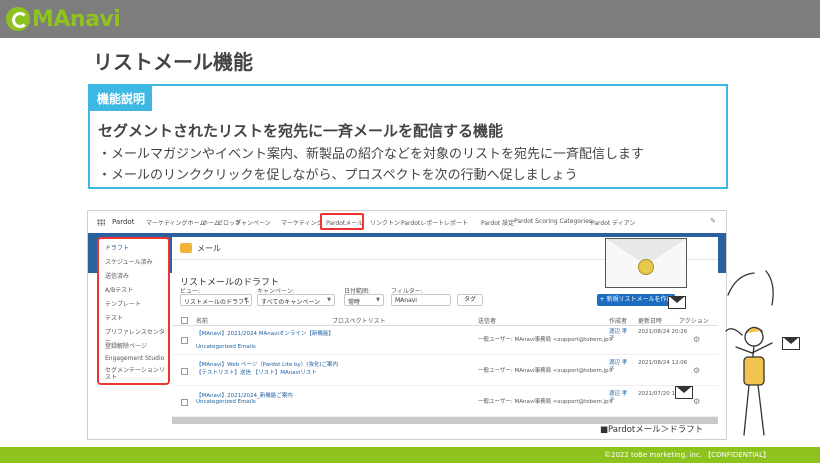 This screenshot has width=820, height=463. Describe the element at coordinates (76, 19) in the screenshot. I see `logo-text: MAnavi` at that location.